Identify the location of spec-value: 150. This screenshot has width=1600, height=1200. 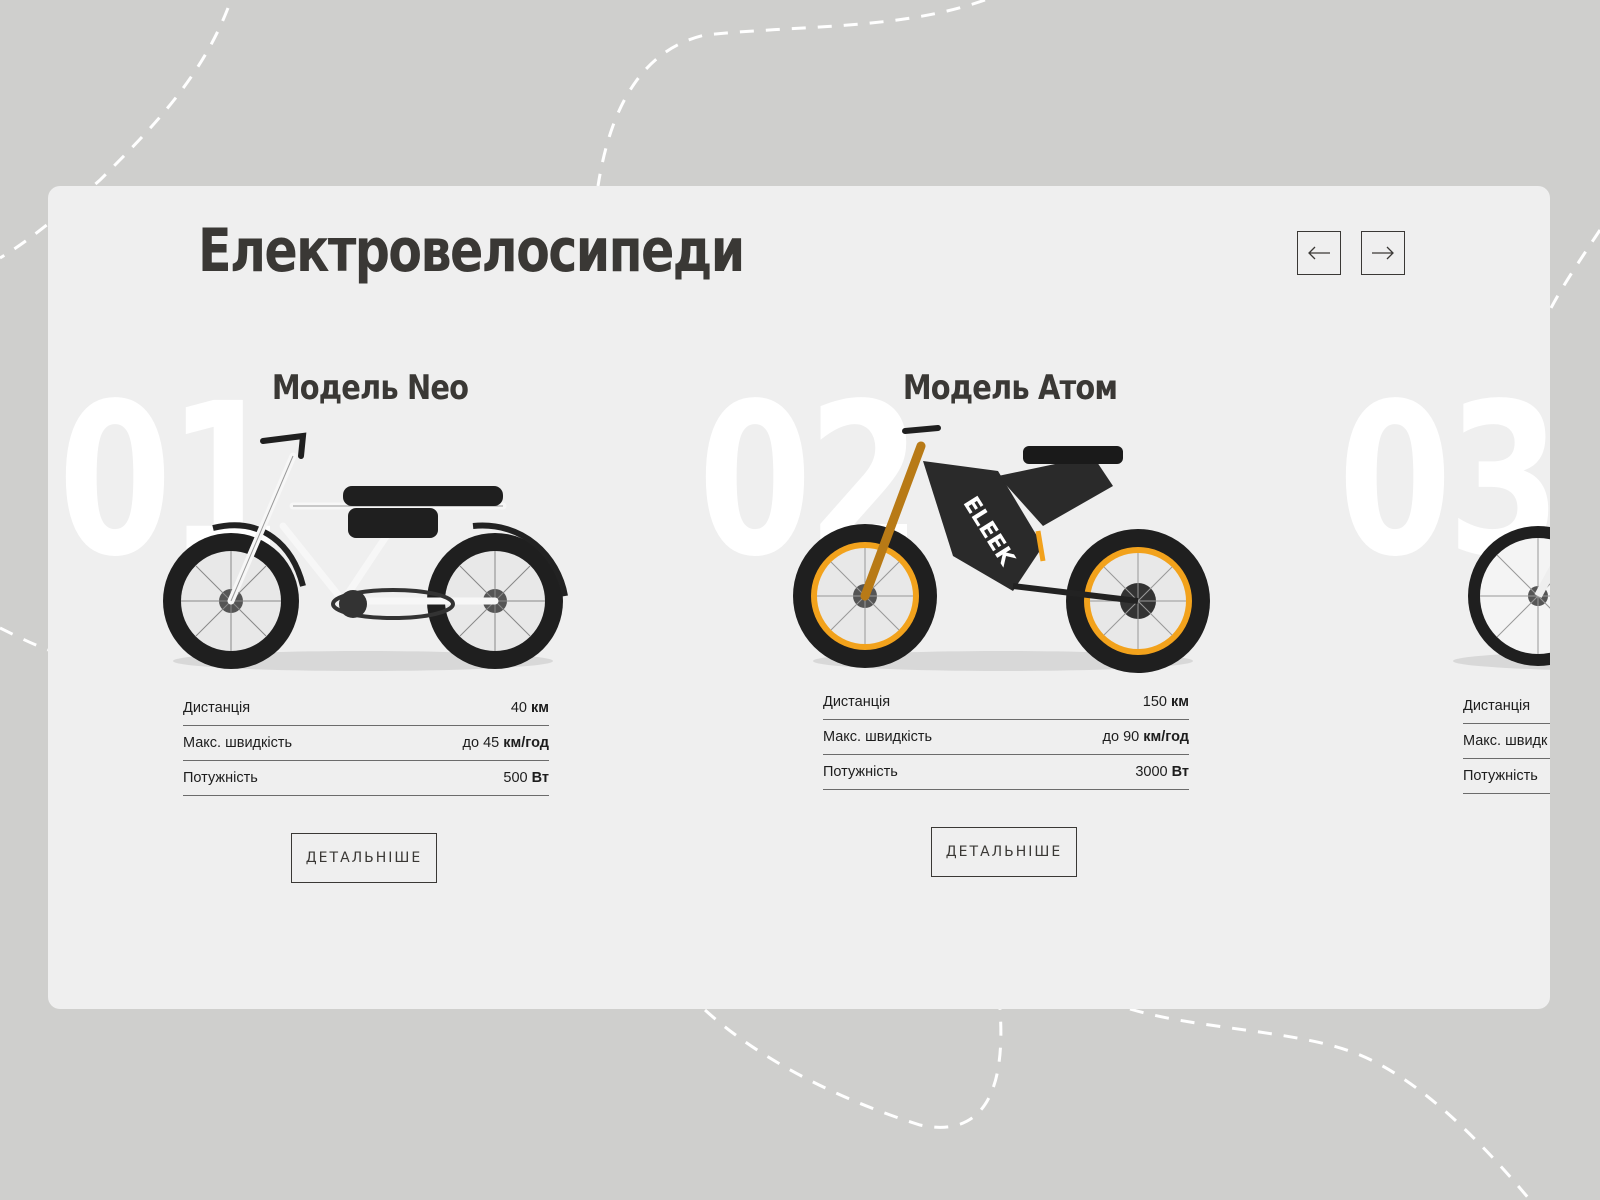
(1154, 702).